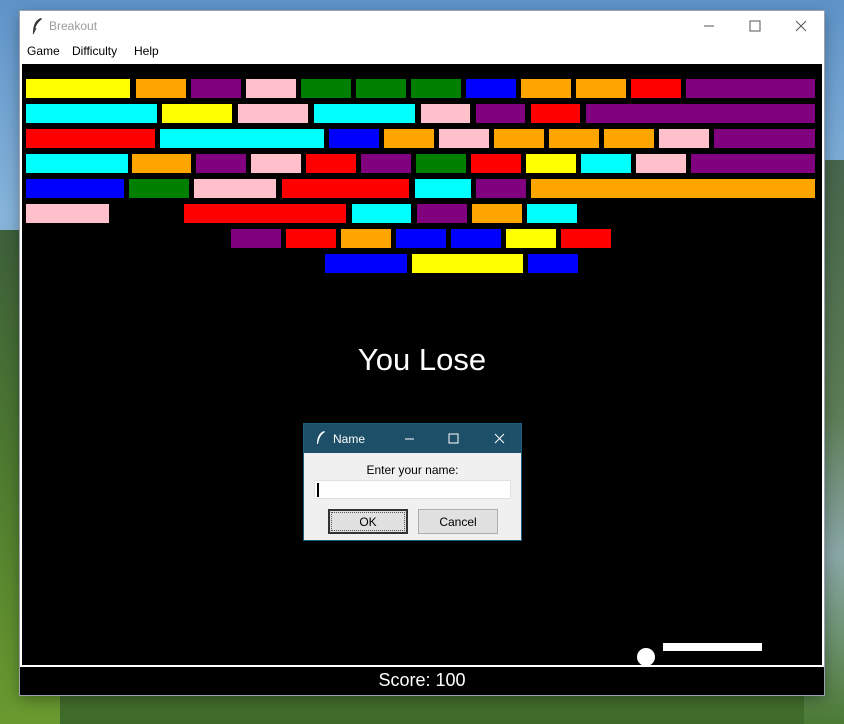 The width and height of the screenshot is (844, 724). What do you see at coordinates (712, 647) in the screenshot?
I see `paddle` at bounding box center [712, 647].